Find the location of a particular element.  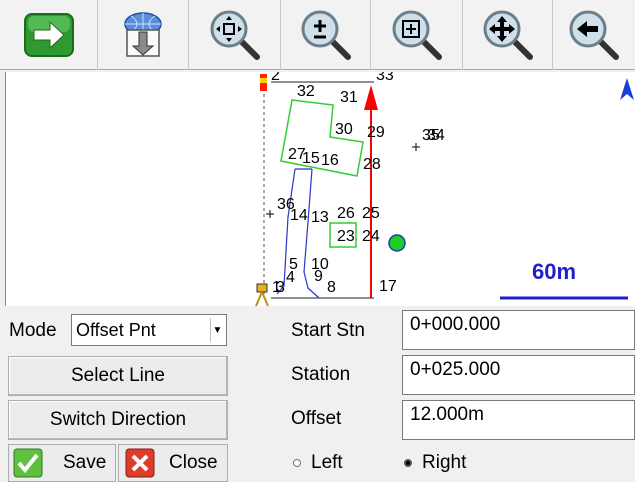

checkmark-icon is located at coordinates (28, 463).